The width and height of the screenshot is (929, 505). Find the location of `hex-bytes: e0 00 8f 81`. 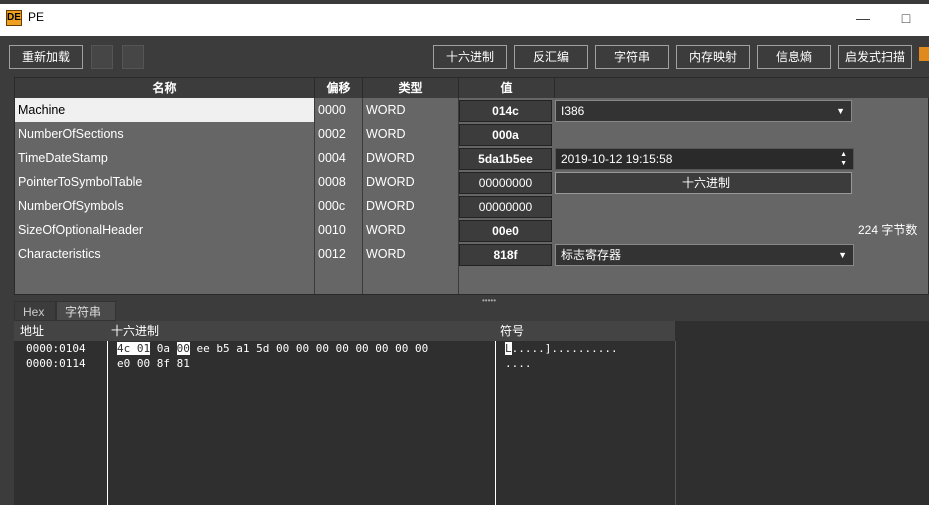

hex-bytes: e0 00 8f 81 is located at coordinates (153, 363).